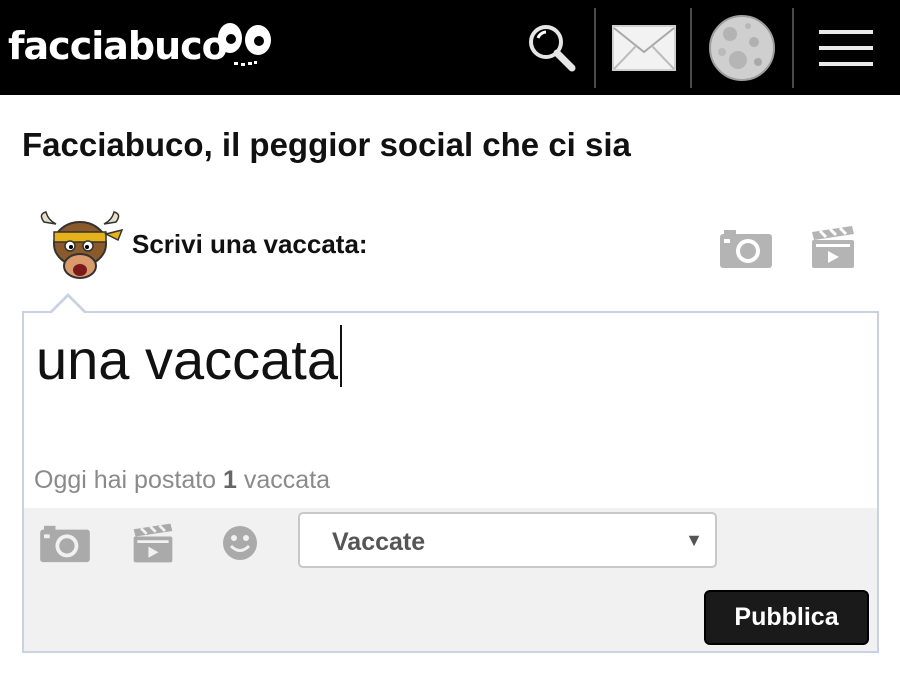 Image resolution: width=900 pixels, height=675 pixels. I want to click on post-counter: Oggi hai postato 1 vaccata, so click(182, 480).